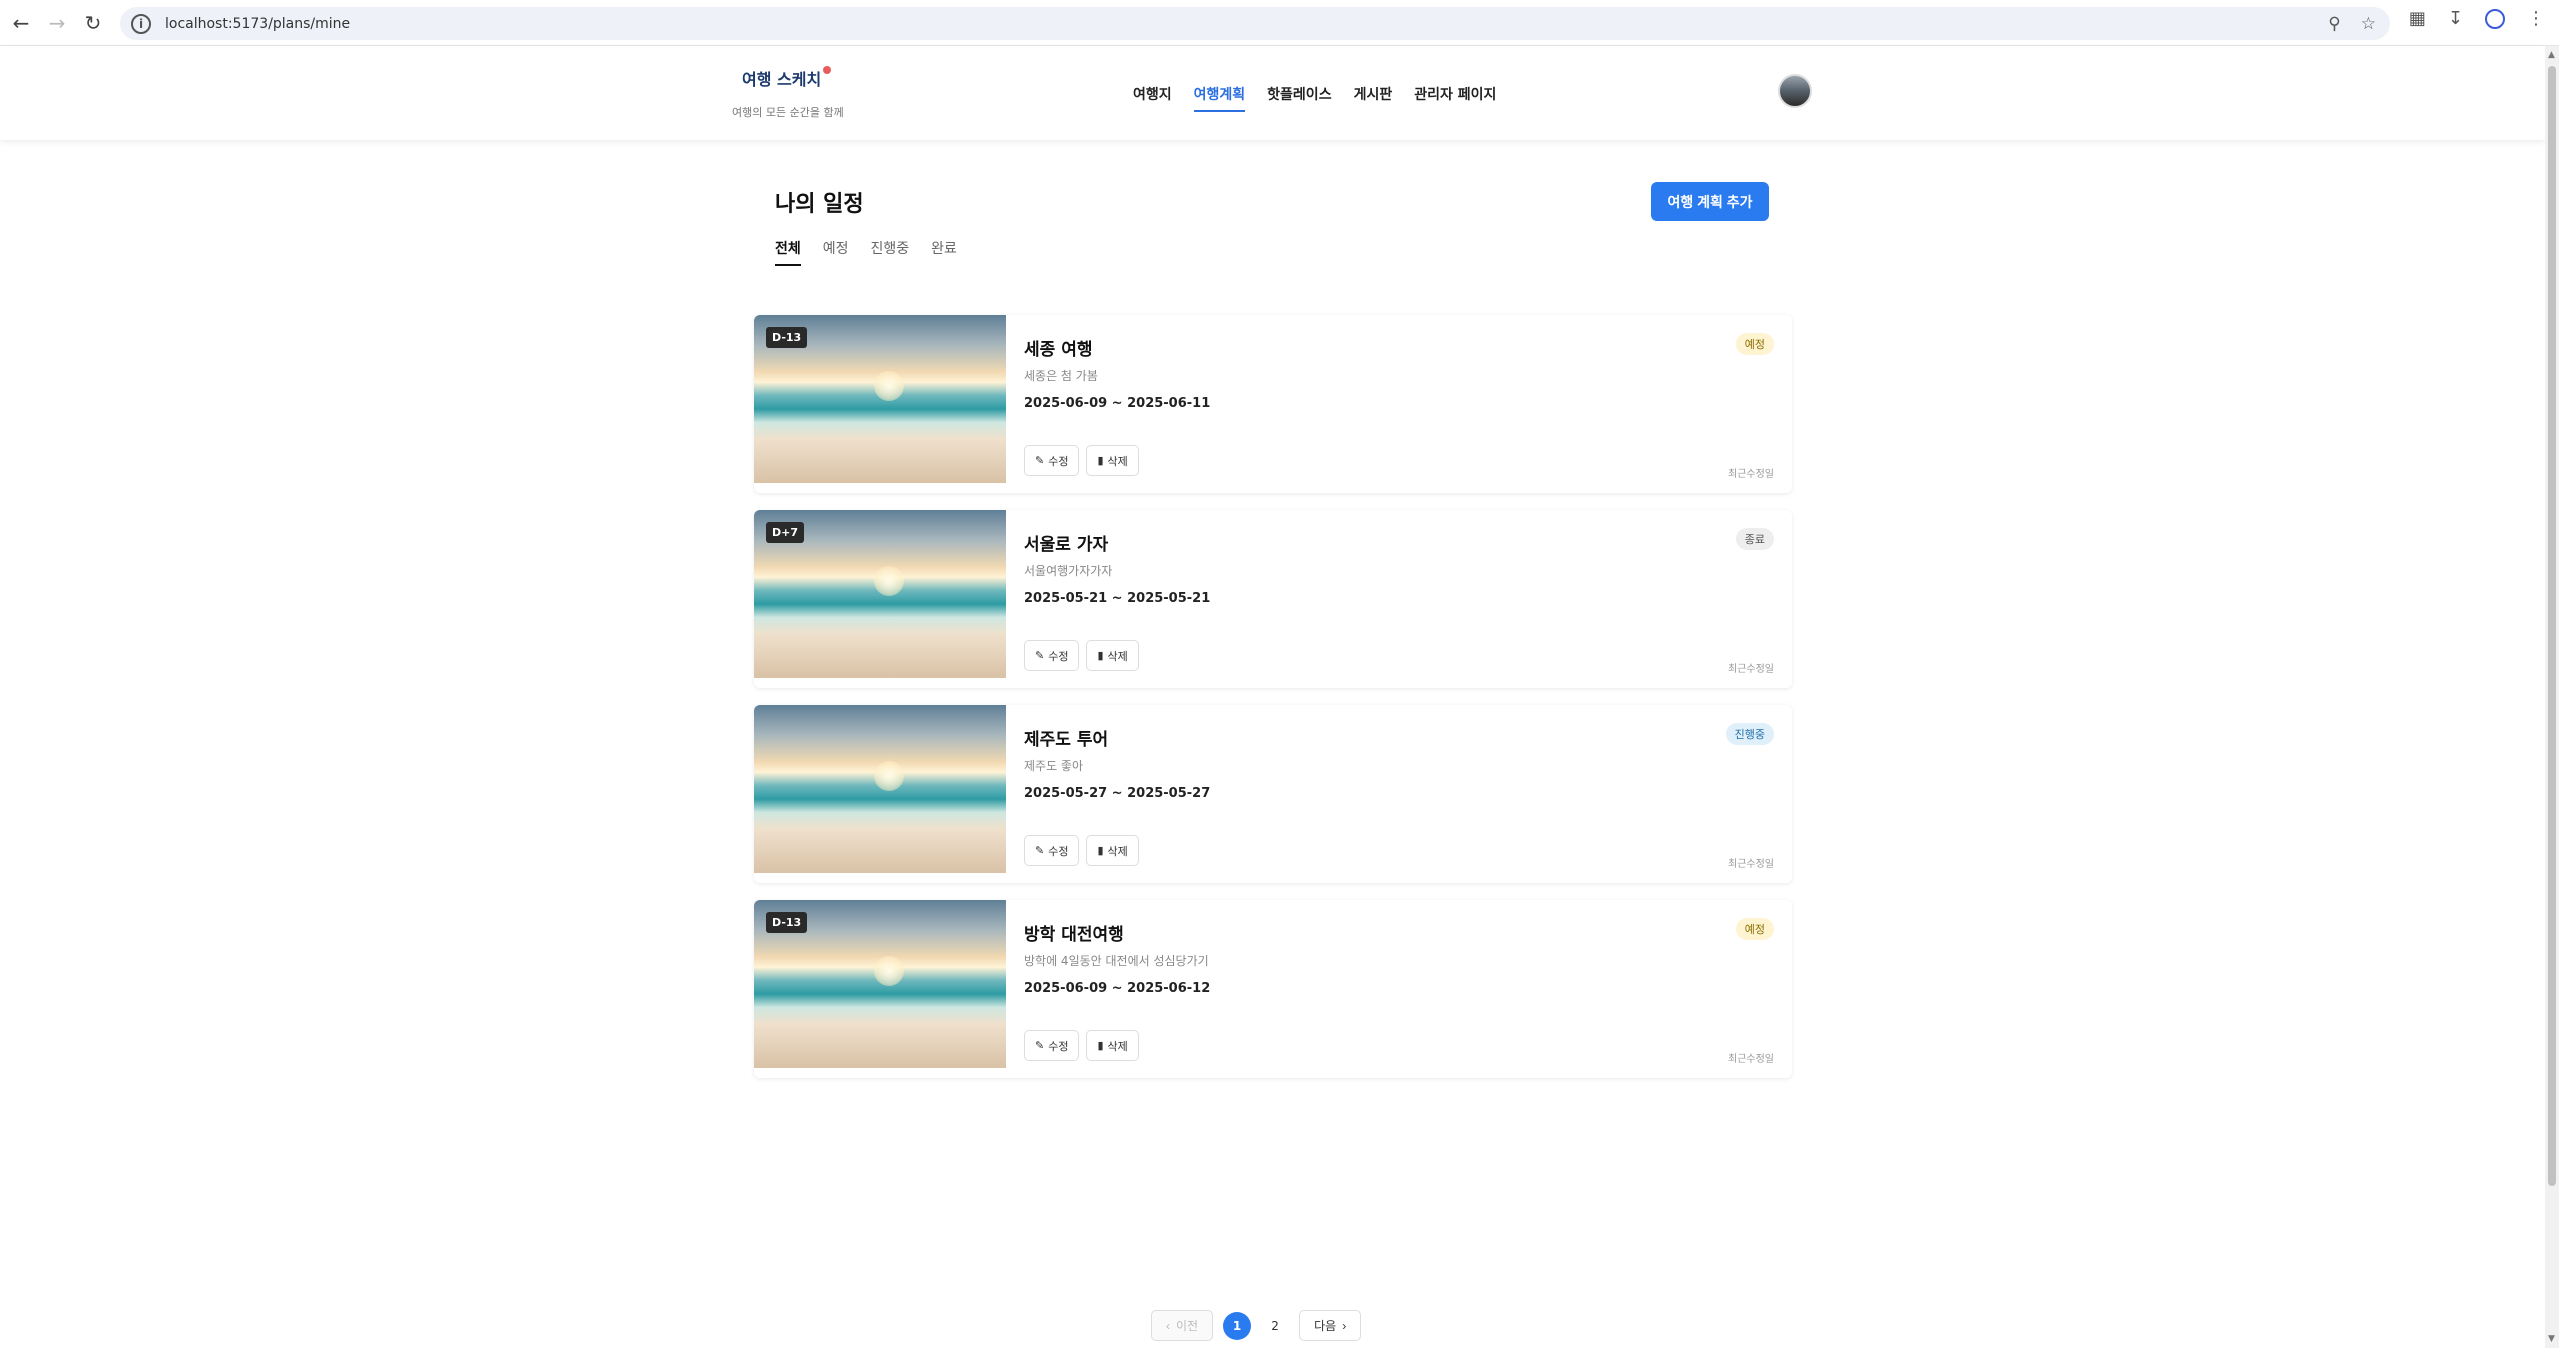 This screenshot has height=1348, width=2559. Describe the element at coordinates (1255, 23) in the screenshot. I see `address-bar: i localhost:5173/plans/mine ⚲ ☆` at that location.